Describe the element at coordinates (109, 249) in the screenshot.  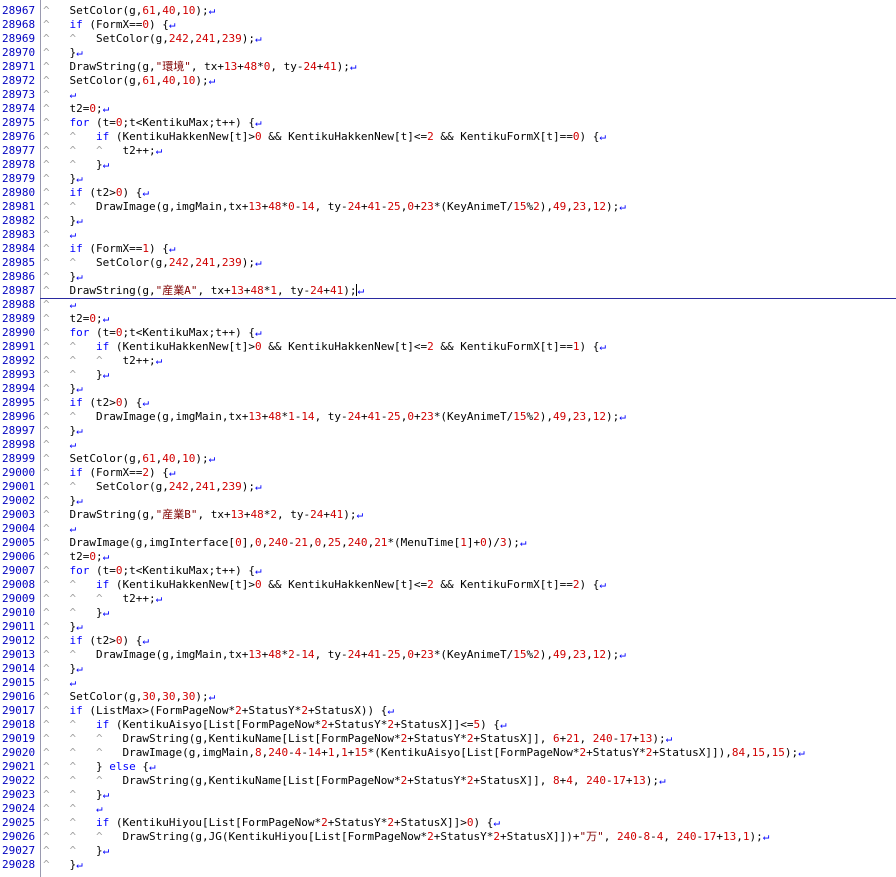
I see `code-text: ^ if (FormX==1) {↵` at that location.